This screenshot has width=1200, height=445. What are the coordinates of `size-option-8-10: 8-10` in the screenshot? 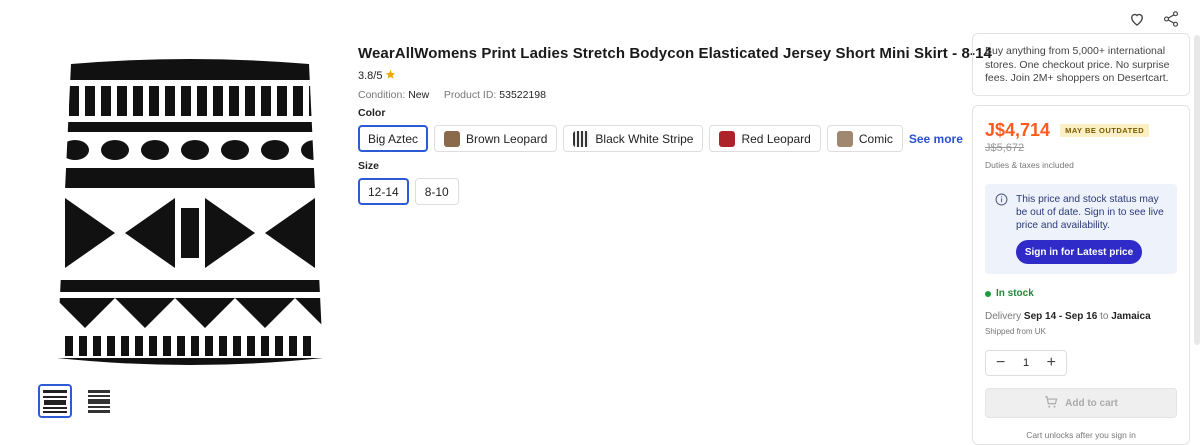 It's located at (436, 191).